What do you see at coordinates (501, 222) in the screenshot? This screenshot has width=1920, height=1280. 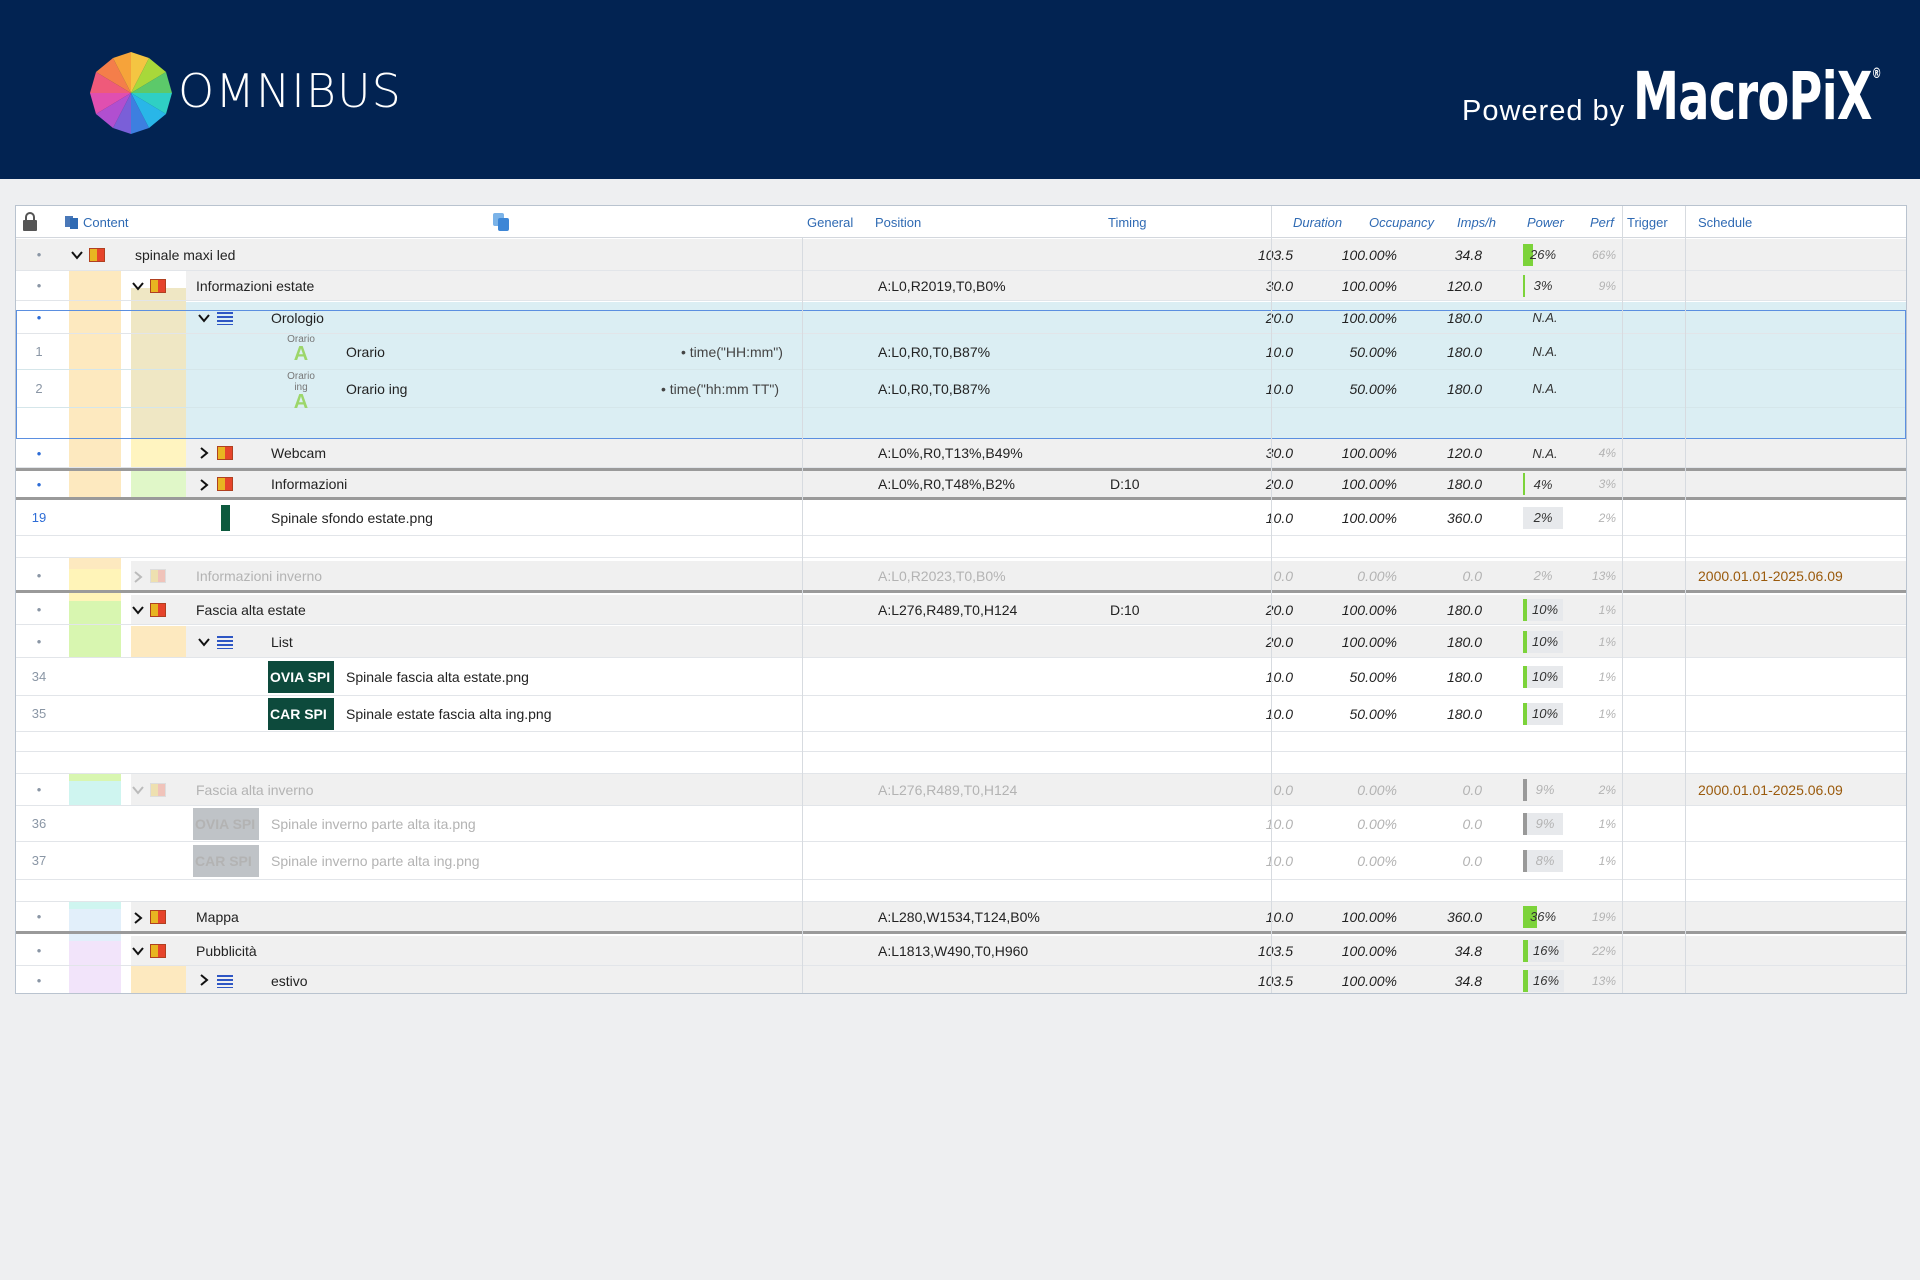 I see `copy-icon` at bounding box center [501, 222].